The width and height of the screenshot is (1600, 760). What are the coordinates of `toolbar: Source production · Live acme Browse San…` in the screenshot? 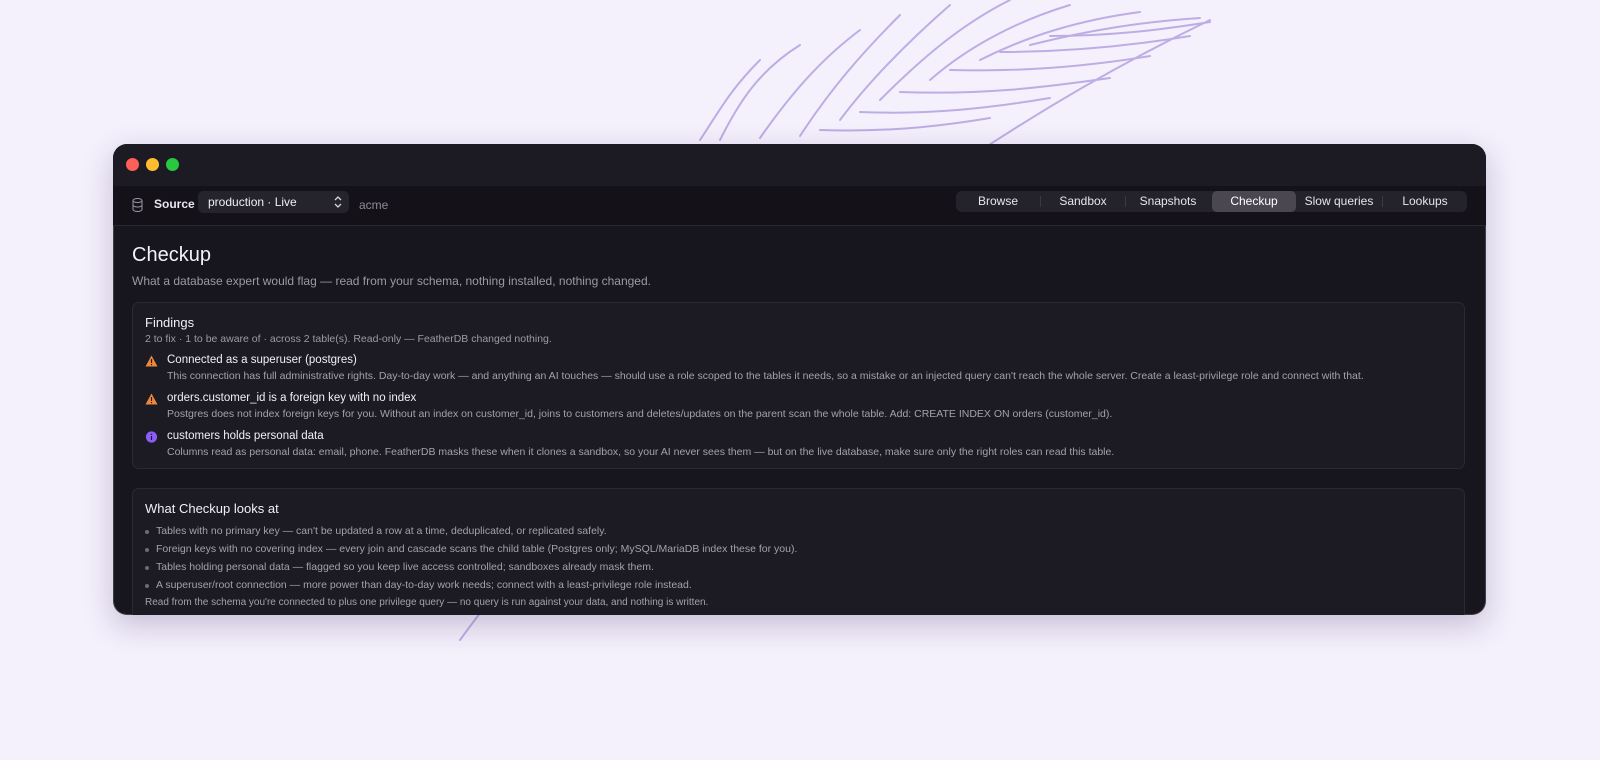 It's located at (799, 206).